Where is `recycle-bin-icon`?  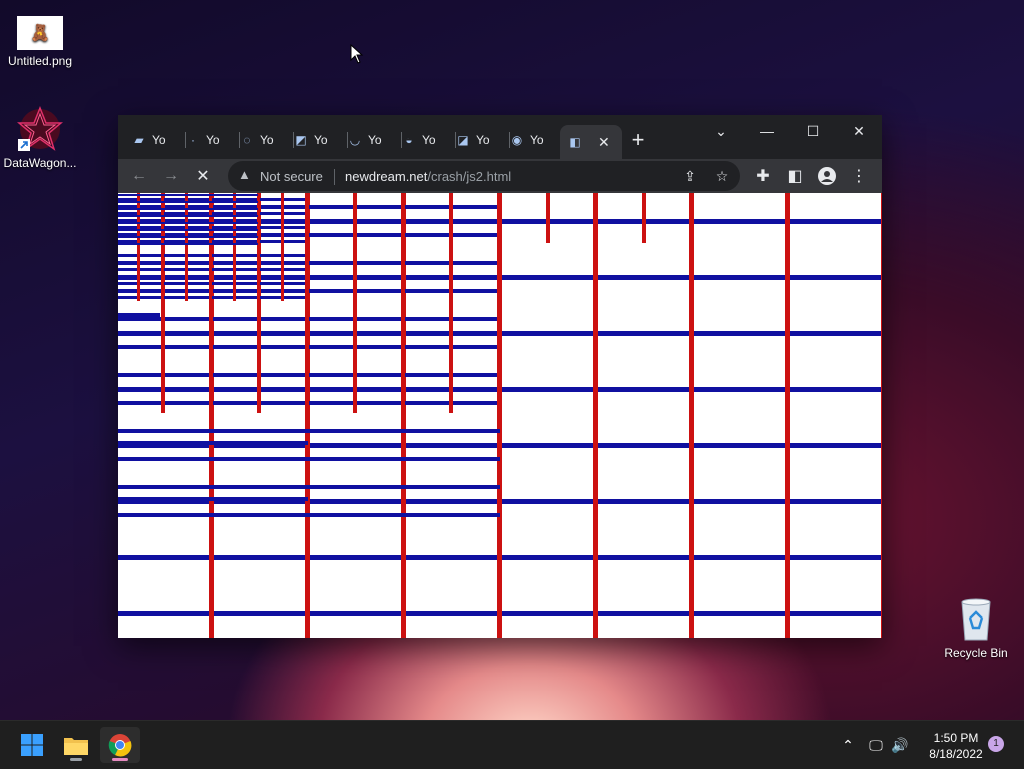 recycle-bin-icon is located at coordinates (976, 619).